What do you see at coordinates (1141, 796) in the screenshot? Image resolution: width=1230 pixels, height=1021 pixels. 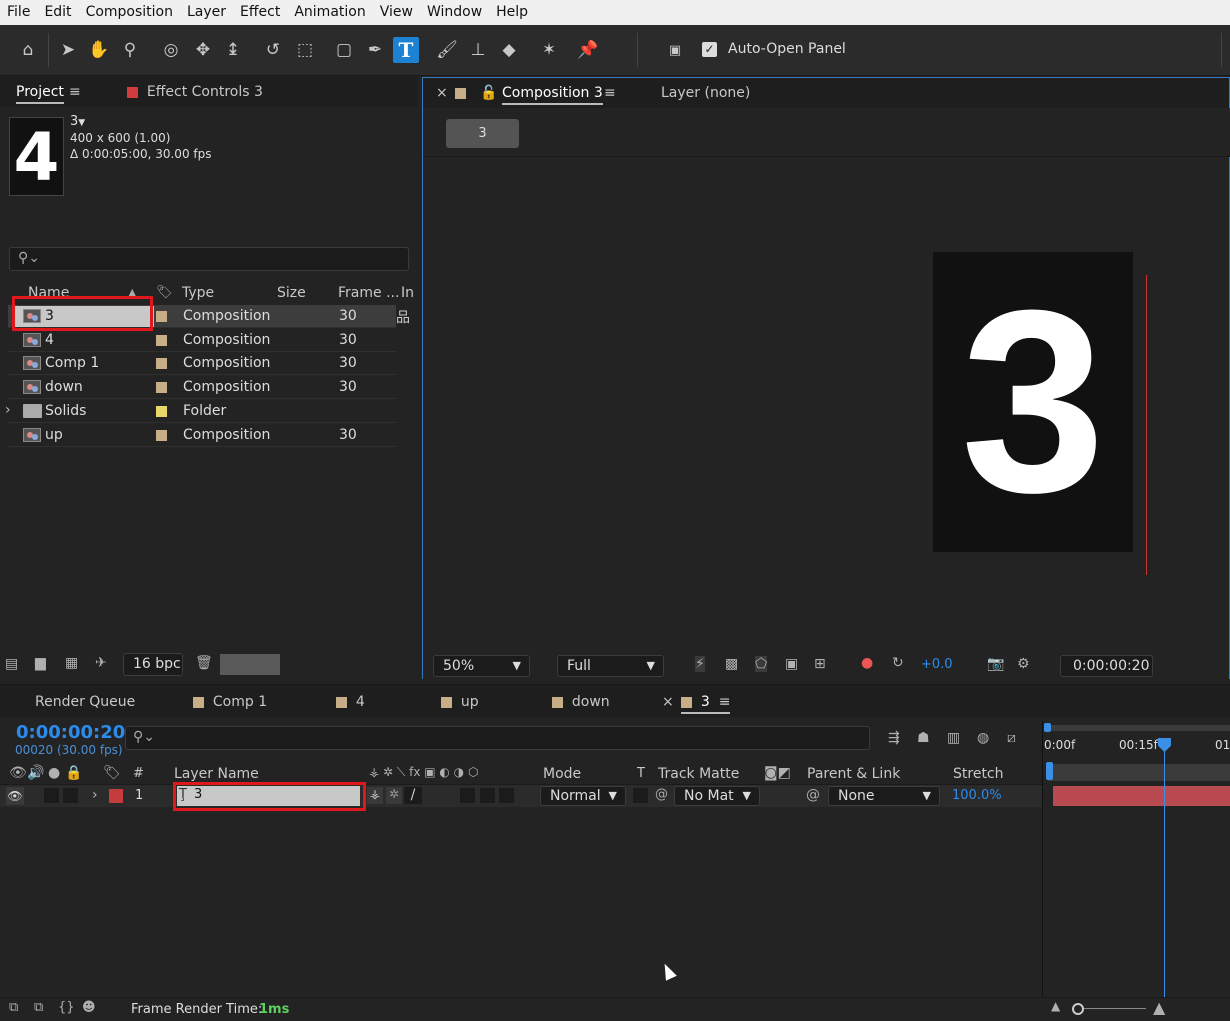 I see `layer-duration-bar` at bounding box center [1141, 796].